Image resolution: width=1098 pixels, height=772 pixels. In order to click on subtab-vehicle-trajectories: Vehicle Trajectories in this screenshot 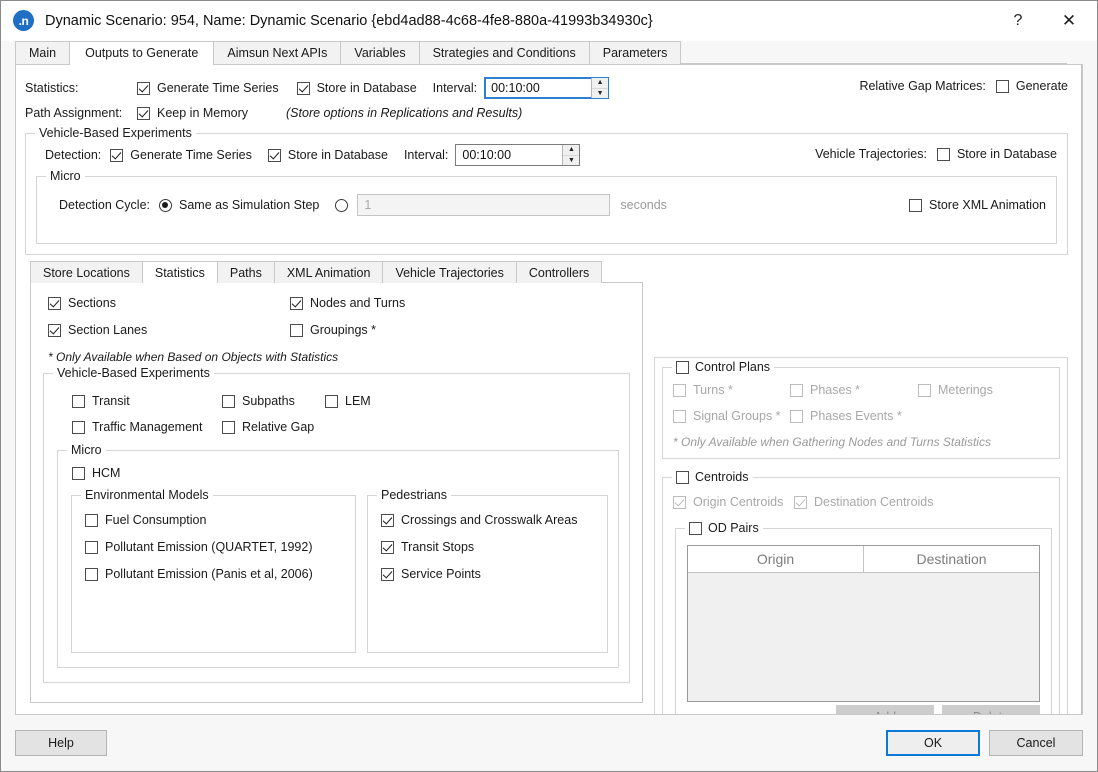, I will do `click(449, 272)`.